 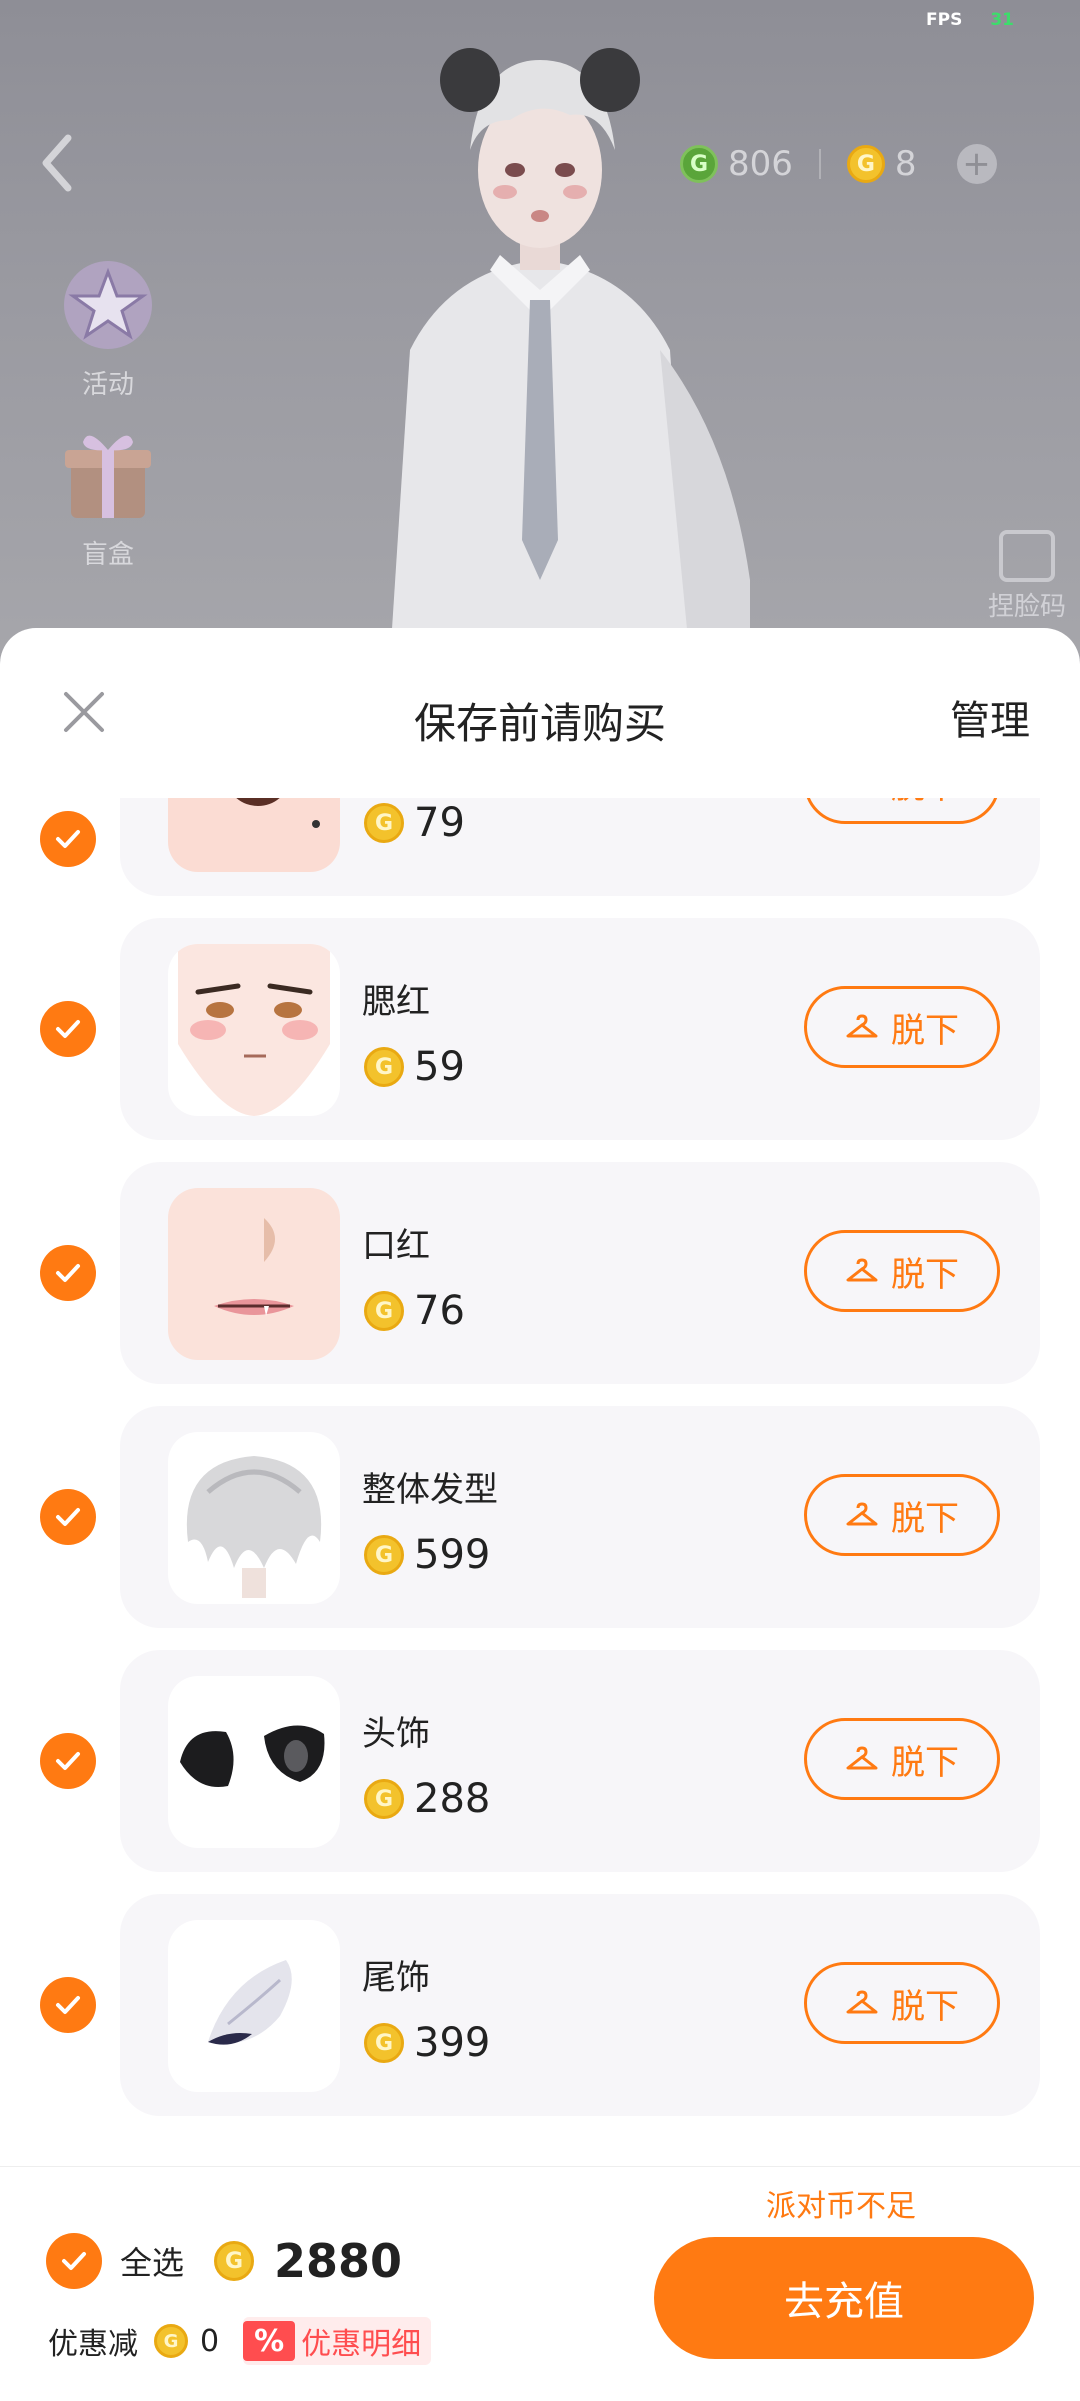 I want to click on item-name: 腮红, so click(x=396, y=1002).